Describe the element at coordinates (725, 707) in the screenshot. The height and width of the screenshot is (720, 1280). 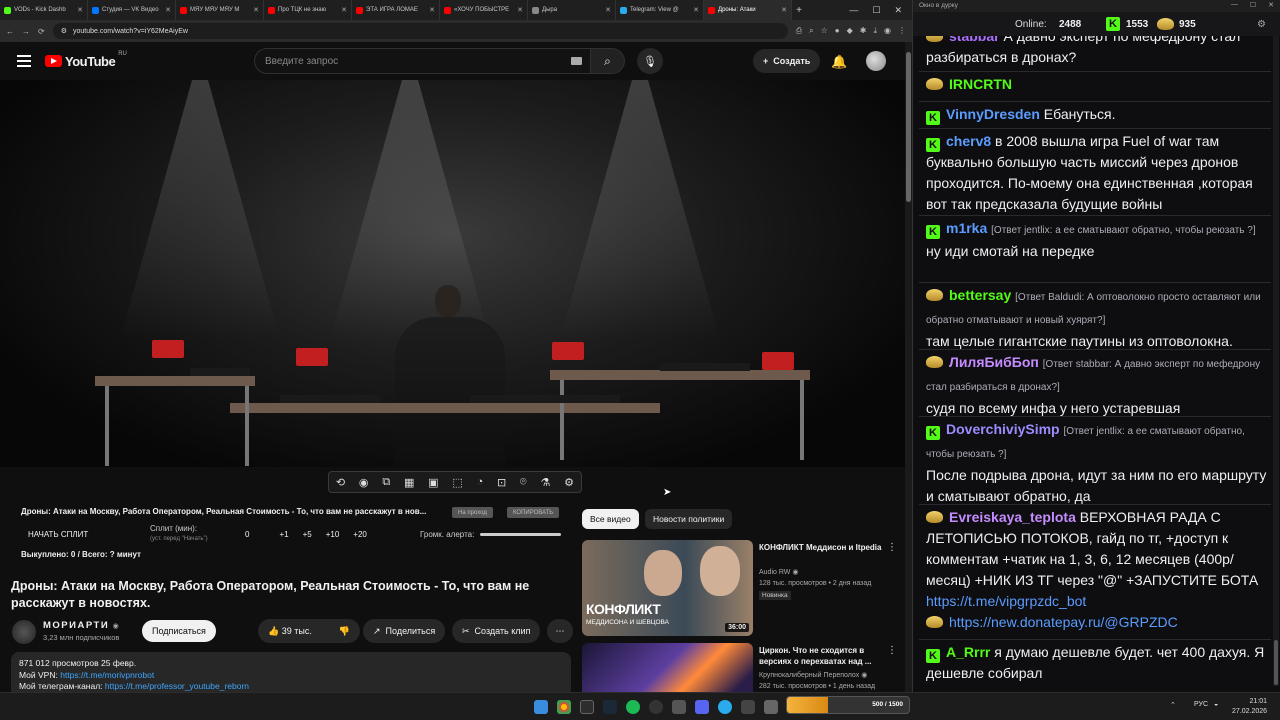
I see `telegram-icon` at that location.